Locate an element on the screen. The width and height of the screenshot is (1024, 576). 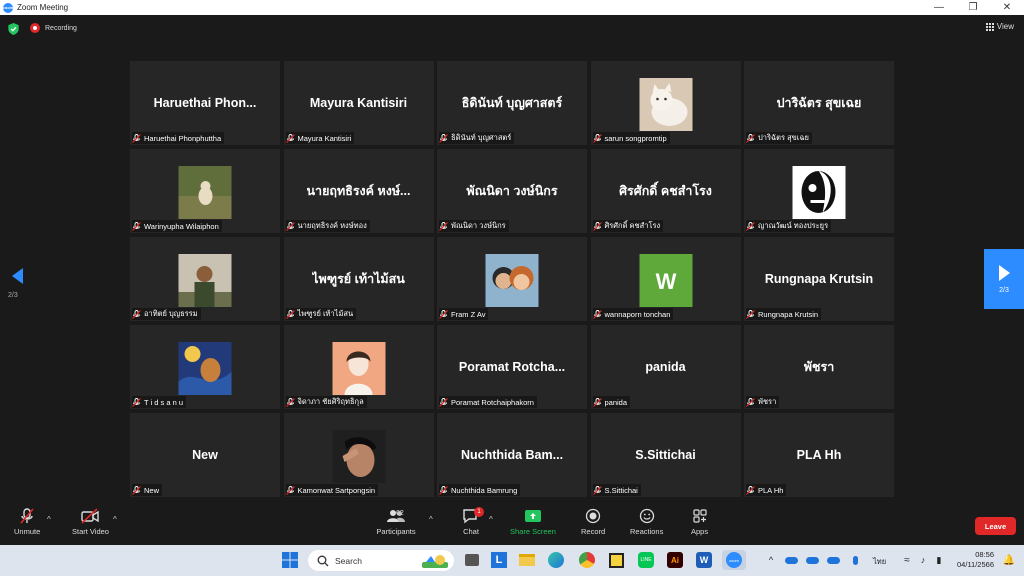
unmute-button: Unmute is located at coordinates (27, 520).